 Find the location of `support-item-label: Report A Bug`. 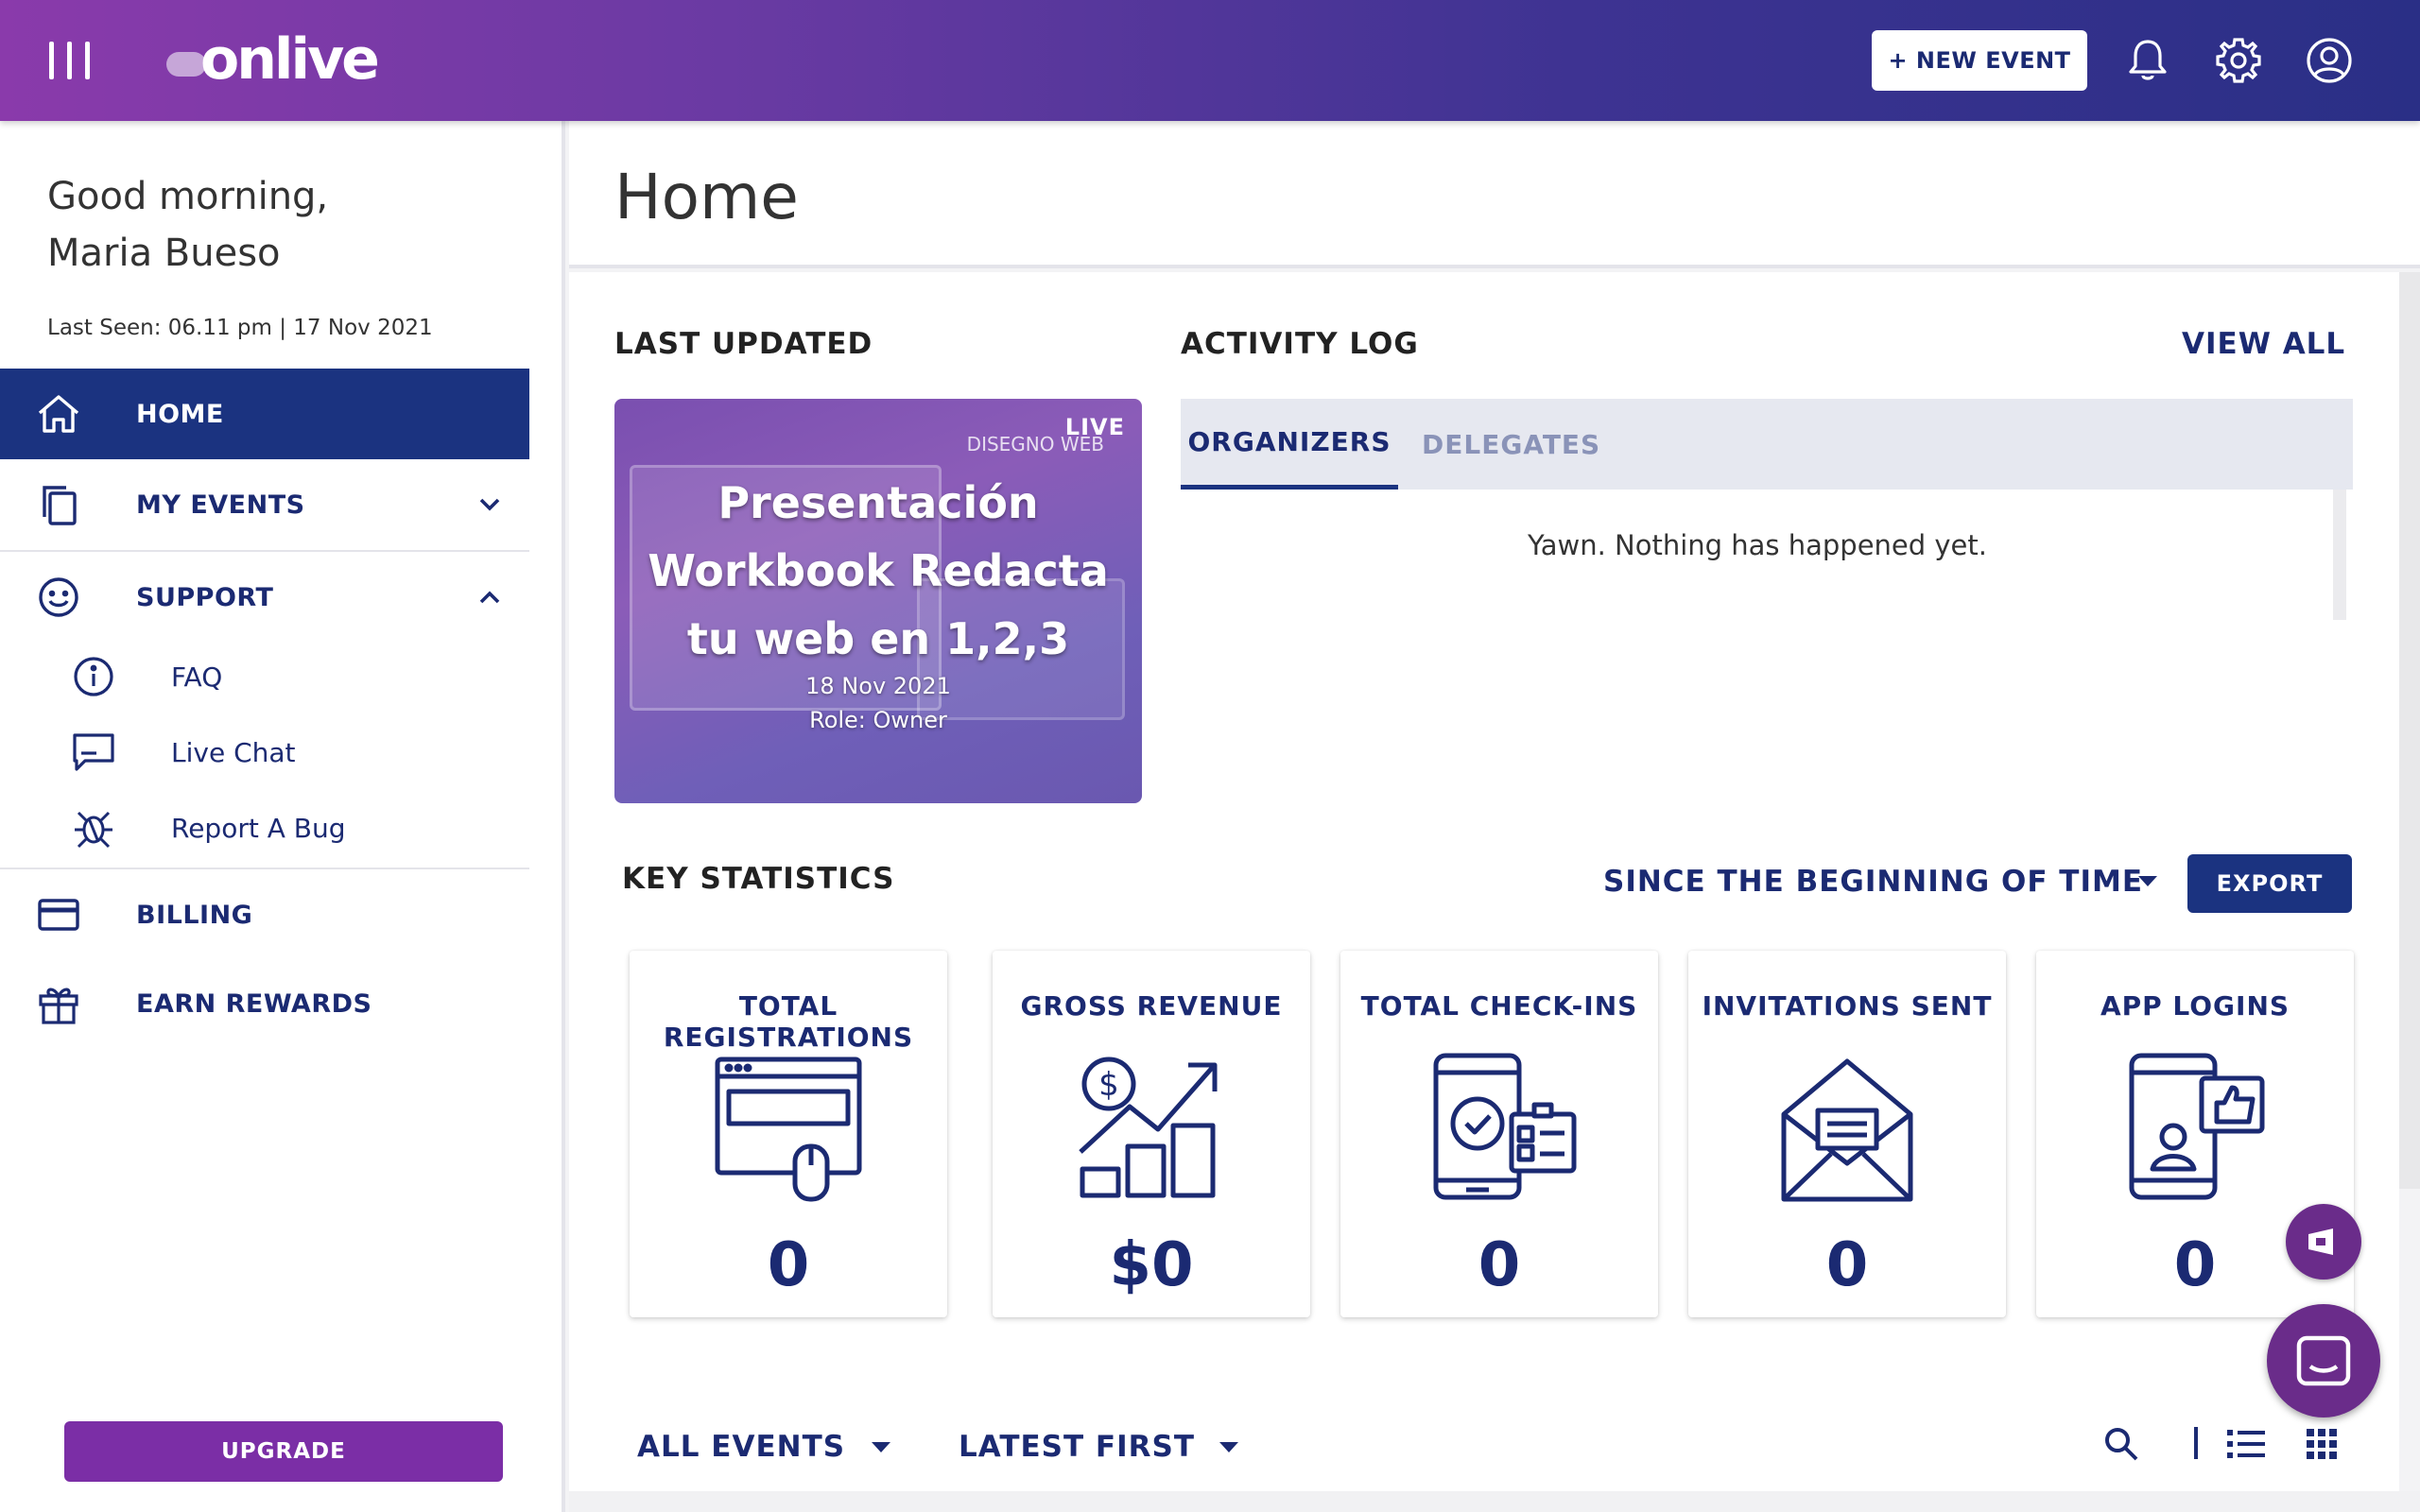

support-item-label: Report A Bug is located at coordinates (258, 828).